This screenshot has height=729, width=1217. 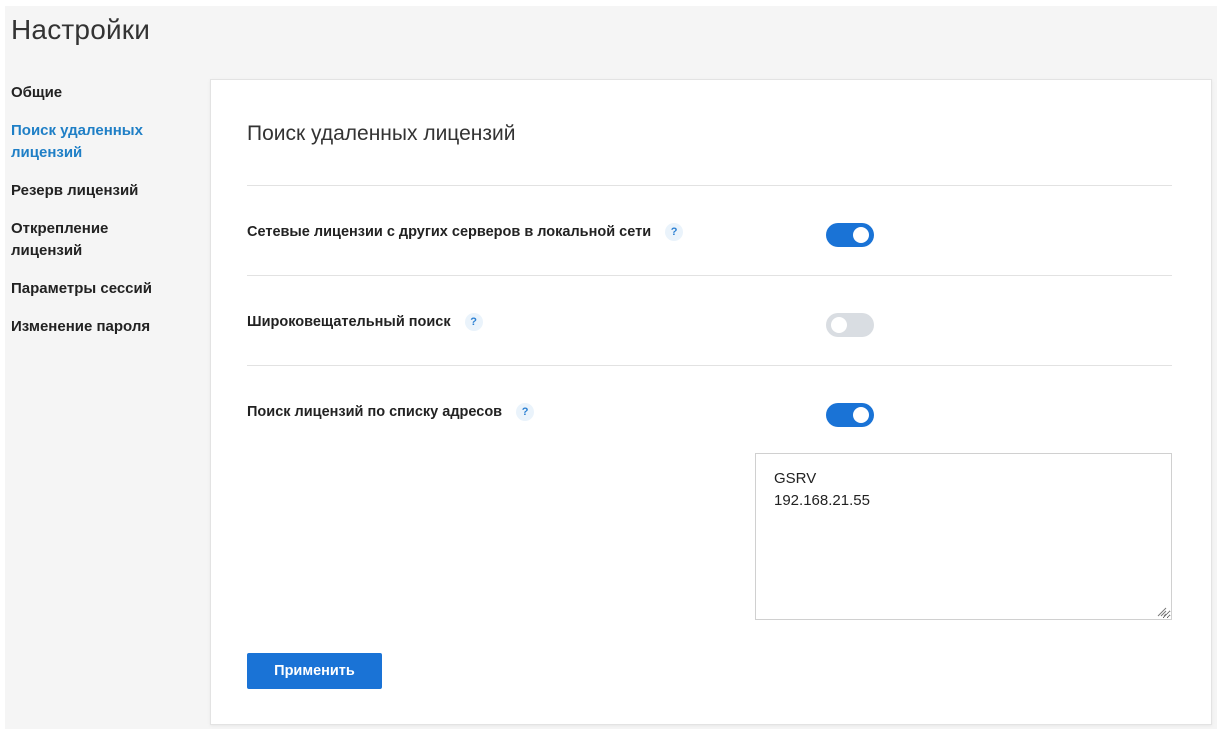 I want to click on broadcast-search-toggle, so click(x=850, y=325).